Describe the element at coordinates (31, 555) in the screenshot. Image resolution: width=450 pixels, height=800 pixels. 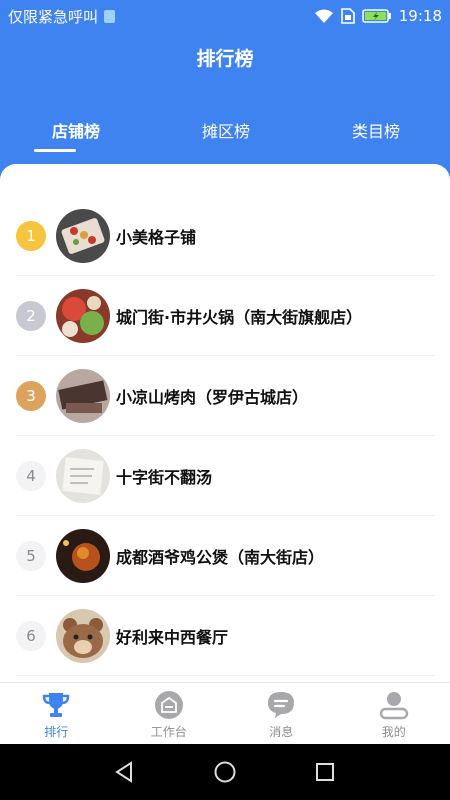
I see `rank-badge: 5` at that location.